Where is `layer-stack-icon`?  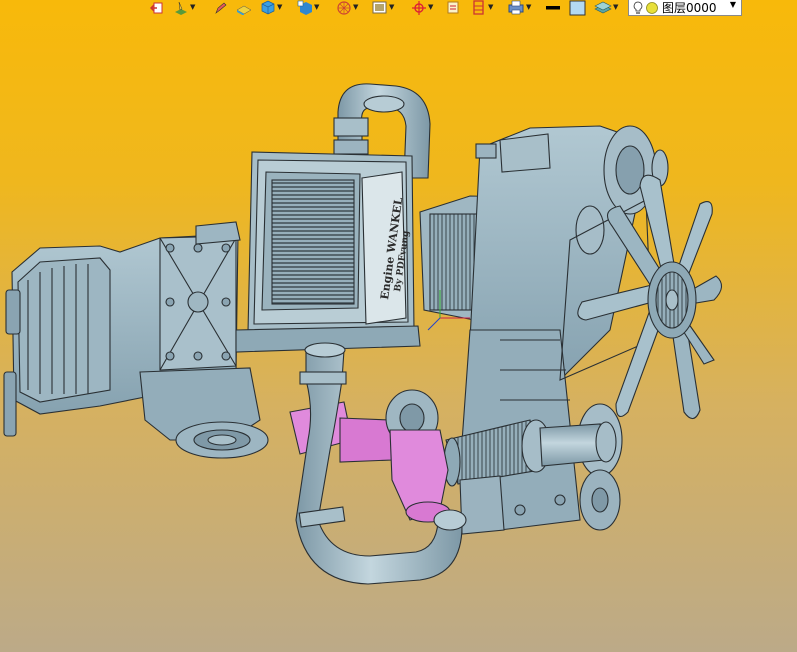 layer-stack-icon is located at coordinates (603, 7).